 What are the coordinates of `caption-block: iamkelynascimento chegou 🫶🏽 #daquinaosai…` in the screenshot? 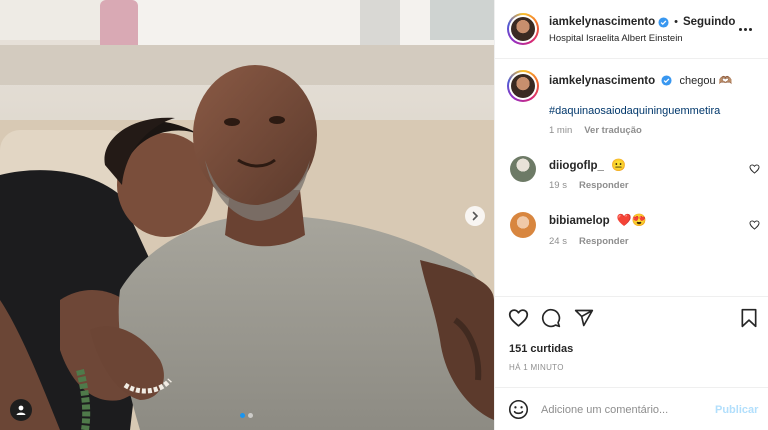 It's located at (631, 99).